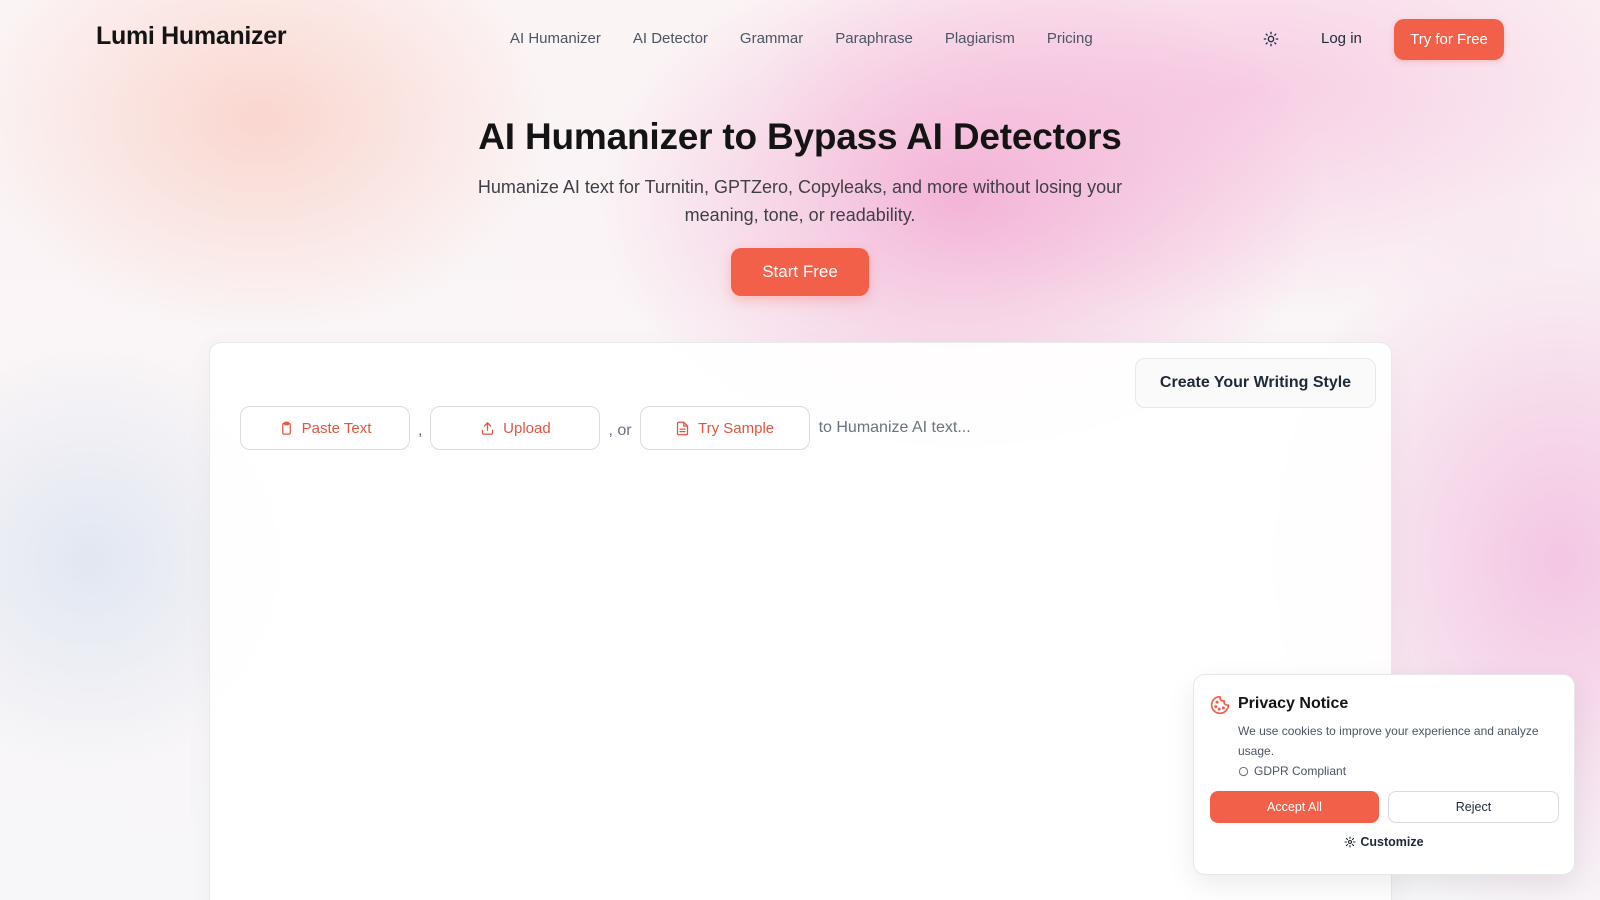 The width and height of the screenshot is (1600, 900). Describe the element at coordinates (1350, 842) in the screenshot. I see `gear-icon` at that location.